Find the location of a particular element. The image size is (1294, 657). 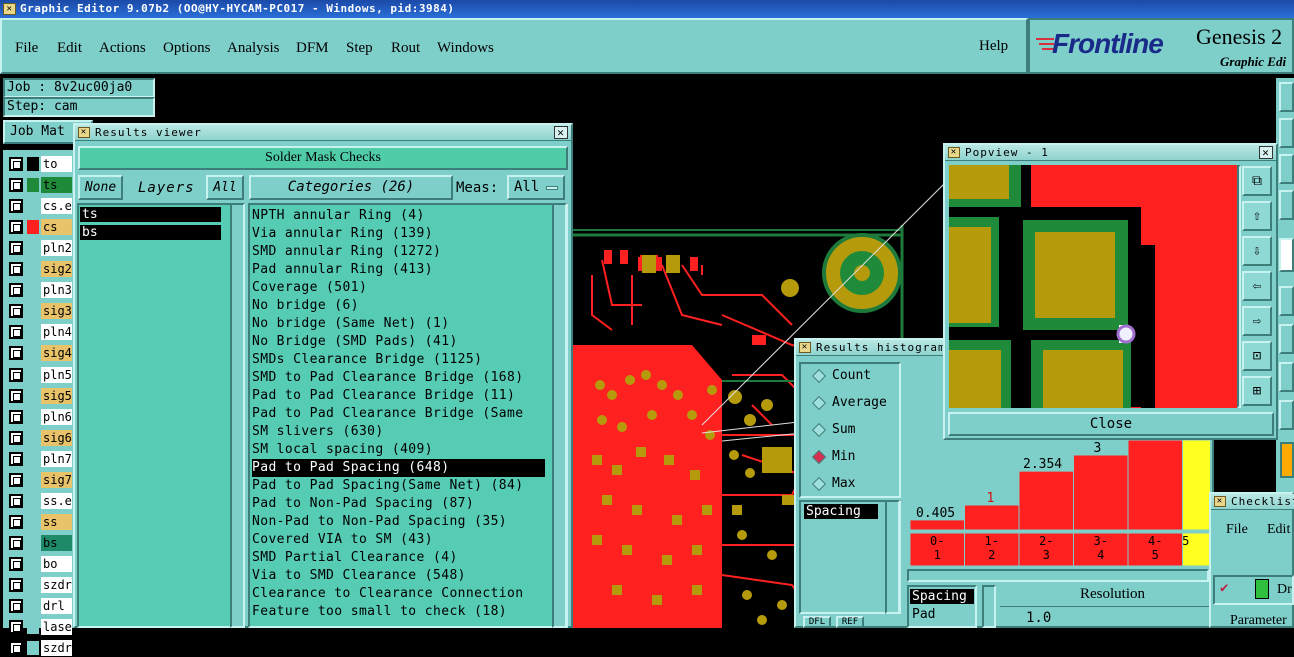

histogram-field-item: Spacing is located at coordinates (841, 511).